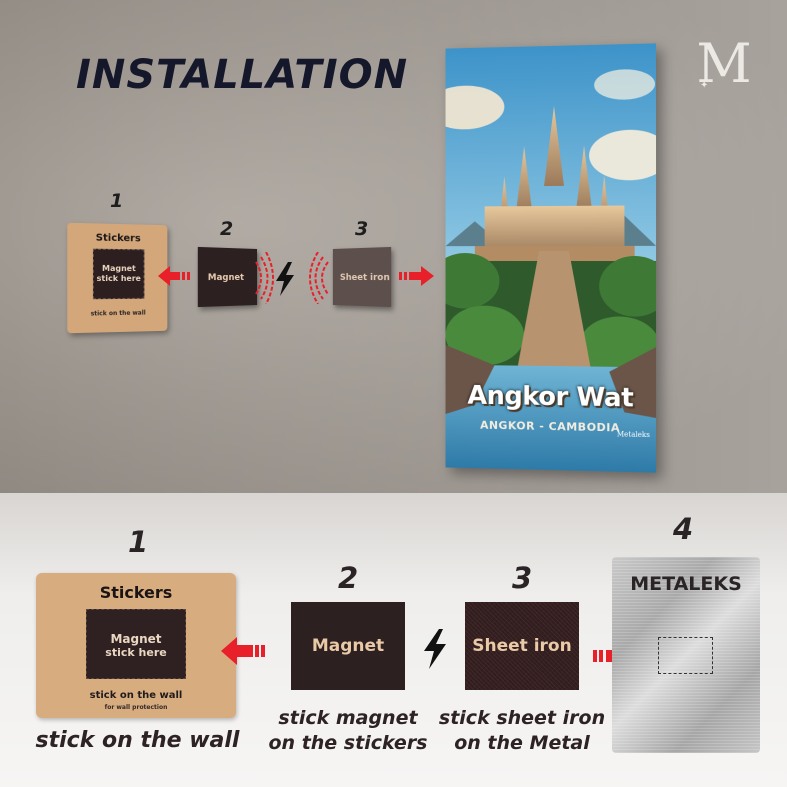 Image resolution: width=787 pixels, height=787 pixels. What do you see at coordinates (522, 718) in the screenshot?
I see `caption-step-3-line1: stick sheet iron` at bounding box center [522, 718].